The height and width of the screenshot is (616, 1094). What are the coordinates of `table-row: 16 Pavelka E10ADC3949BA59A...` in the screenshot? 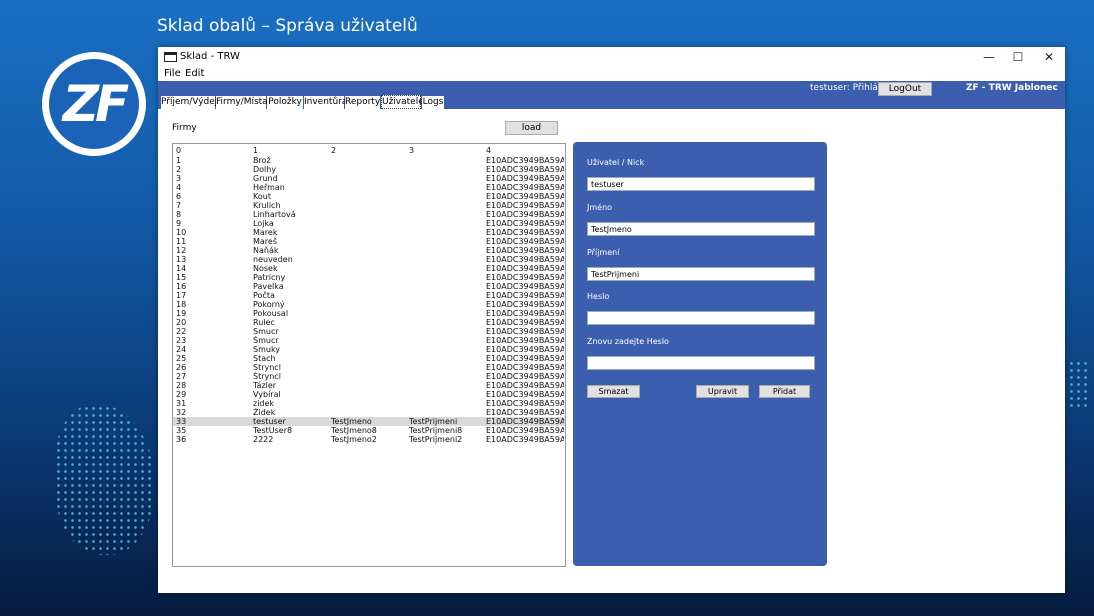 It's located at (369, 286).